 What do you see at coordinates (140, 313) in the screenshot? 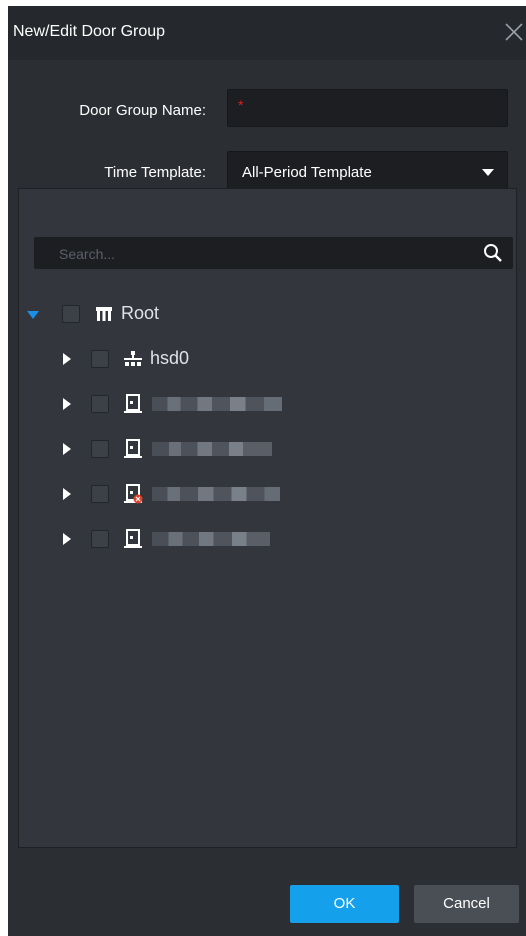
I see `tree-node-label: Root` at bounding box center [140, 313].